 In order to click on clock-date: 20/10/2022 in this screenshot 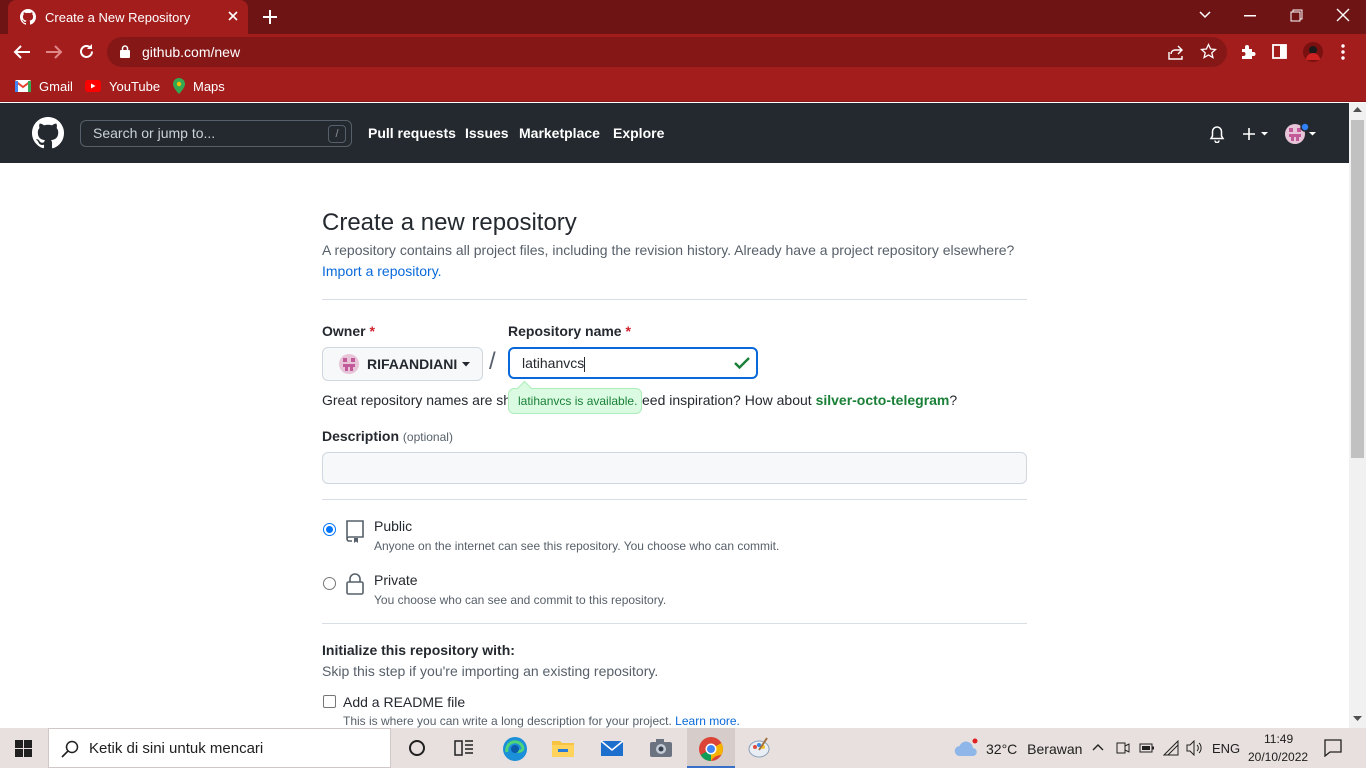, I will do `click(1278, 757)`.